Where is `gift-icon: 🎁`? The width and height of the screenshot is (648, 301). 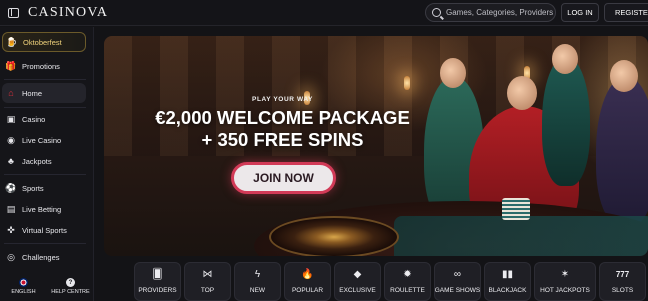
gift-icon: 🎁 is located at coordinates (11, 65).